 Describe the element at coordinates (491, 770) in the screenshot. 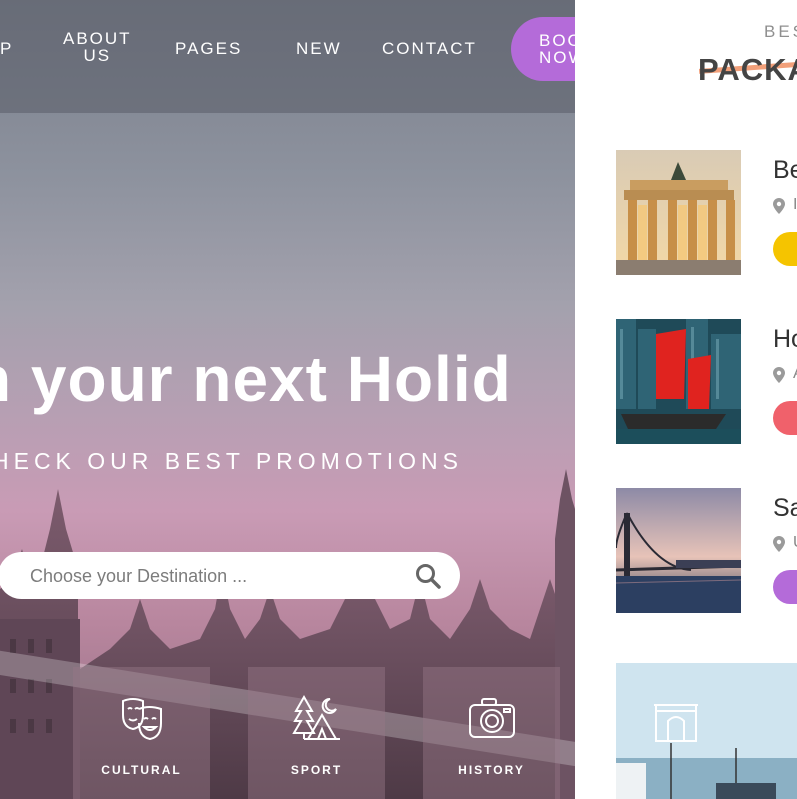

I see `category-history-label: HISTORY` at that location.